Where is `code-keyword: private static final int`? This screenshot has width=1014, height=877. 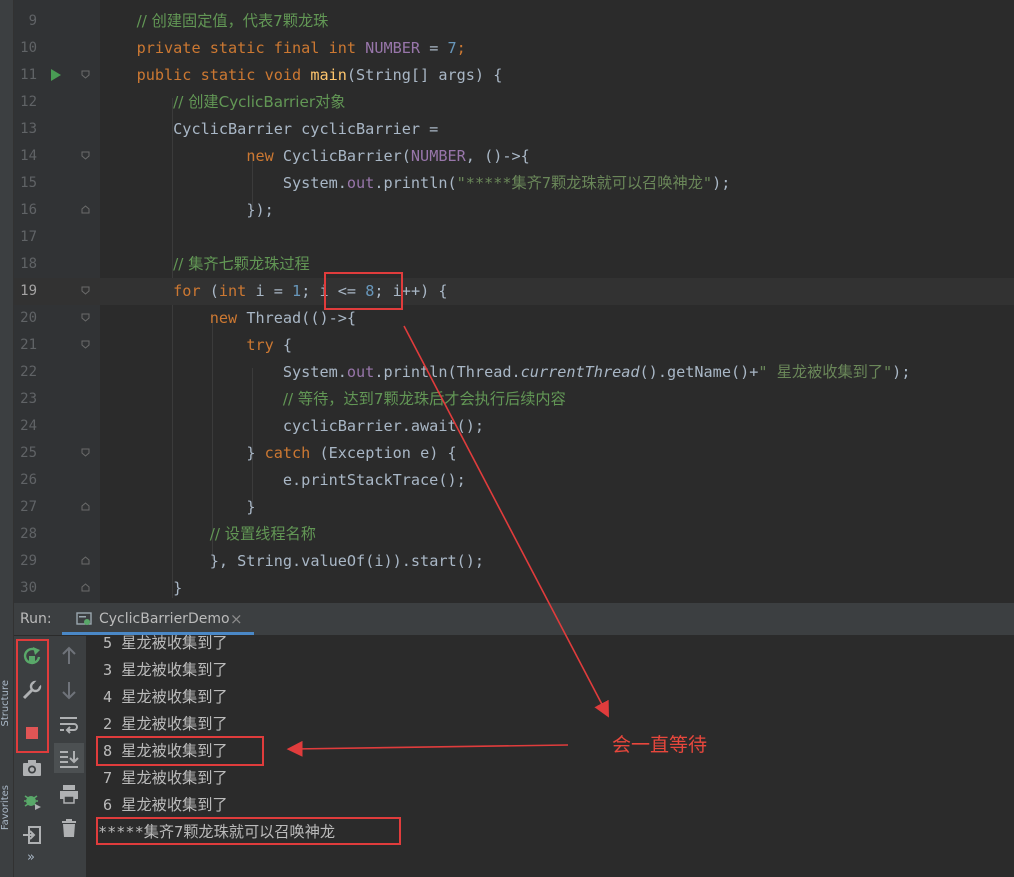
code-keyword: private static final int is located at coordinates (251, 48).